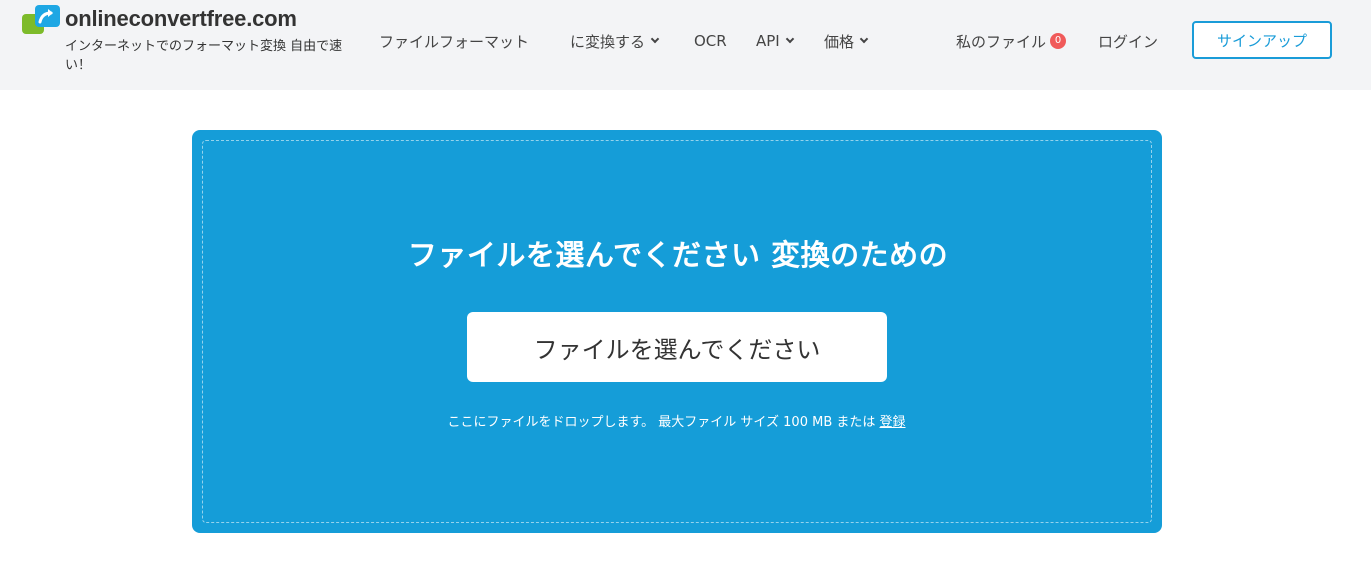 The width and height of the screenshot is (1371, 565). I want to click on nav-file-formats: ファイルフォーマット, so click(454, 41).